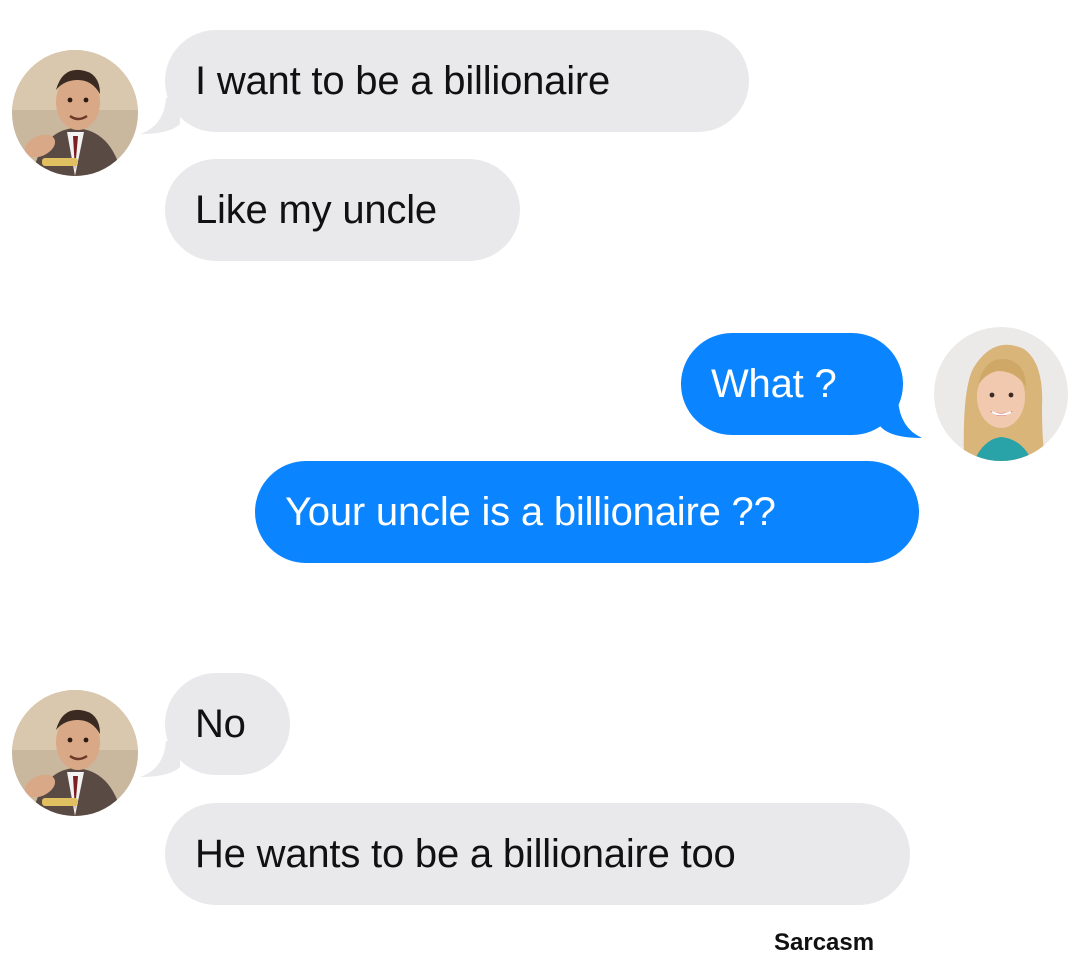  Describe the element at coordinates (220, 724) in the screenshot. I see `message-text: No` at that location.